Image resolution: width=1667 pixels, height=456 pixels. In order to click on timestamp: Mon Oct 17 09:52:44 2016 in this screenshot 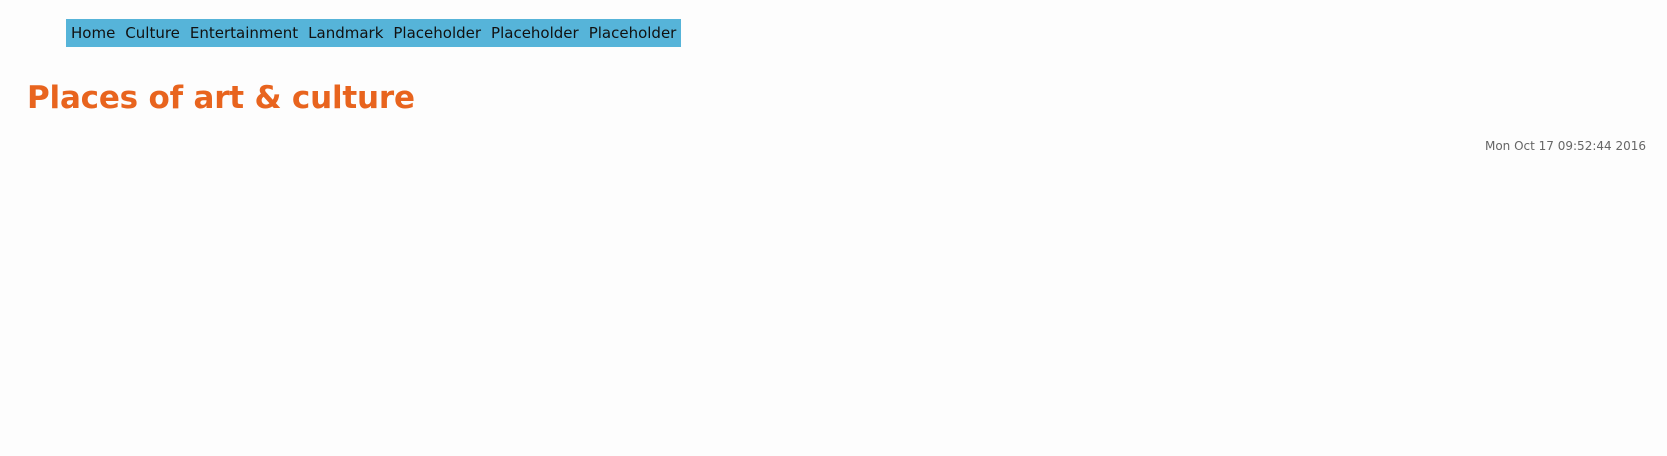, I will do `click(1565, 146)`.